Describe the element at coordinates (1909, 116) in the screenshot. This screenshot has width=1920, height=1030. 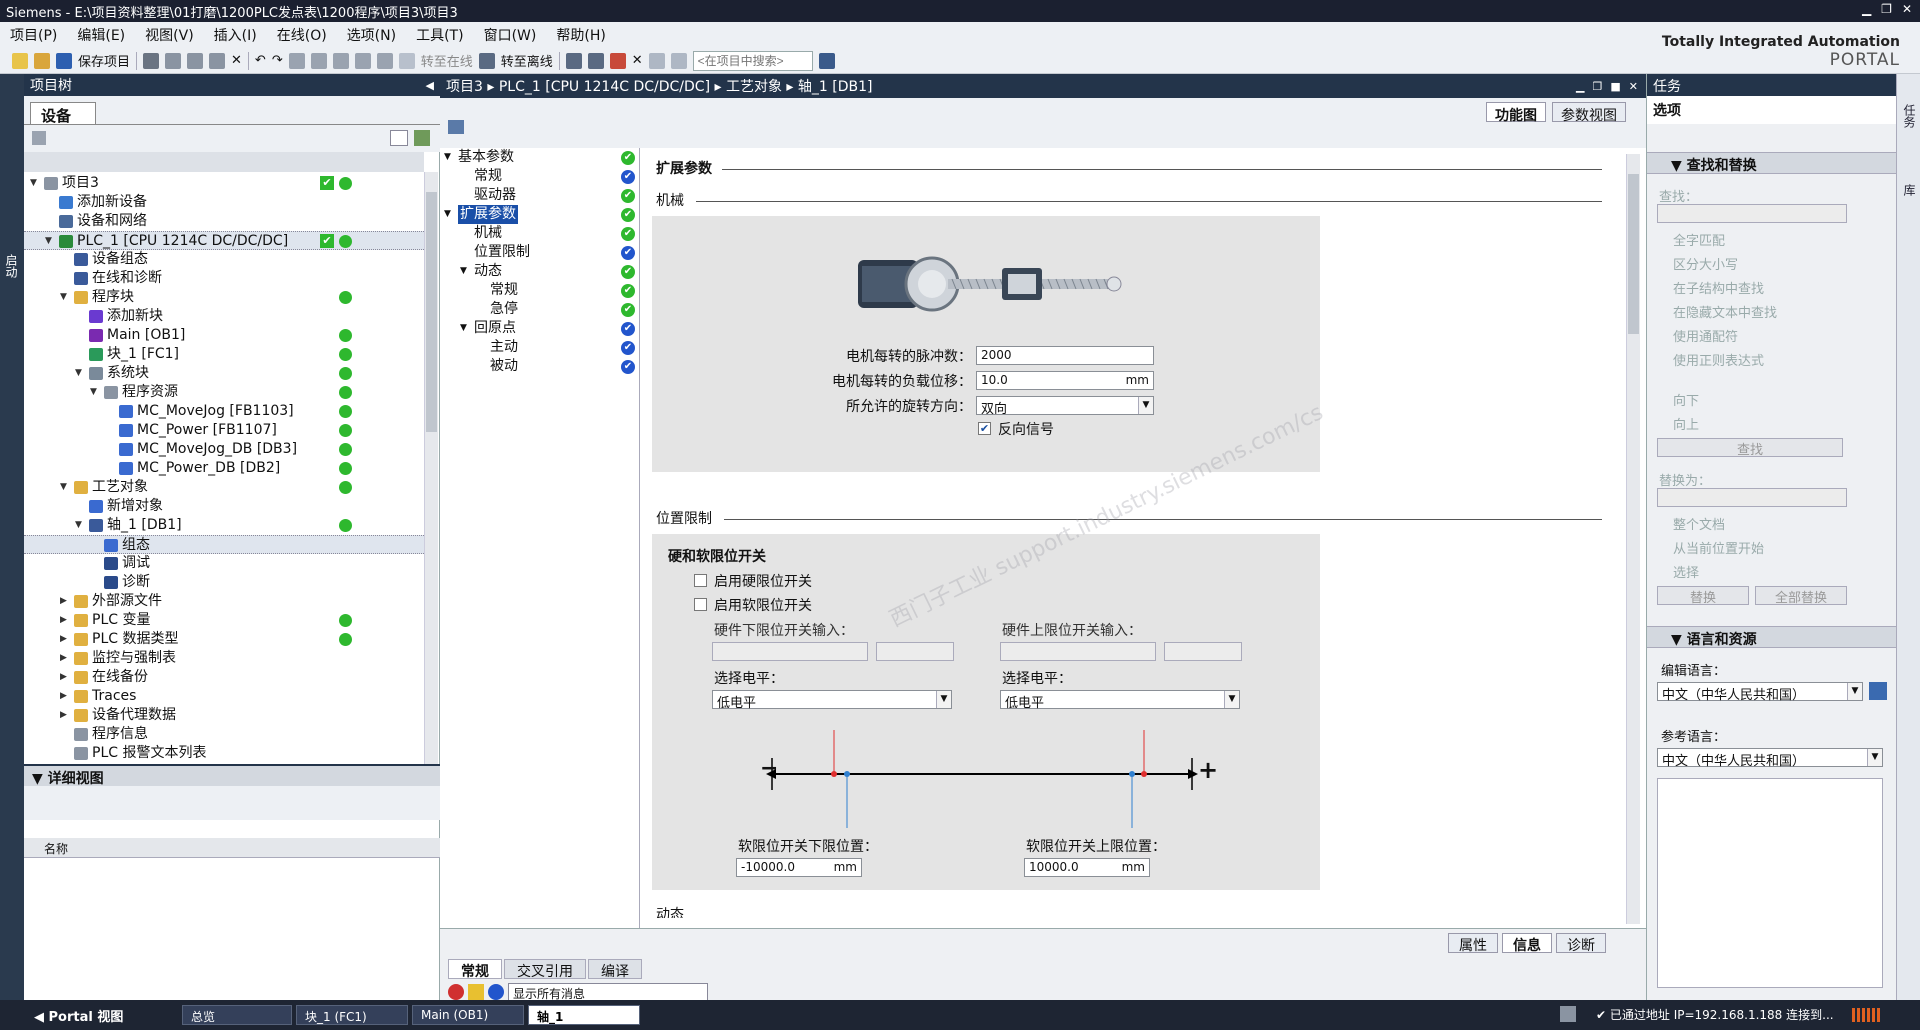
I see `tasks-side-tab: 任务` at that location.